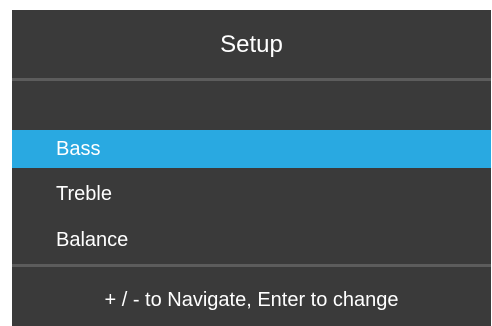 This screenshot has width=492, height=326. What do you see at coordinates (84, 193) in the screenshot?
I see `menu-item-label: Treble` at bounding box center [84, 193].